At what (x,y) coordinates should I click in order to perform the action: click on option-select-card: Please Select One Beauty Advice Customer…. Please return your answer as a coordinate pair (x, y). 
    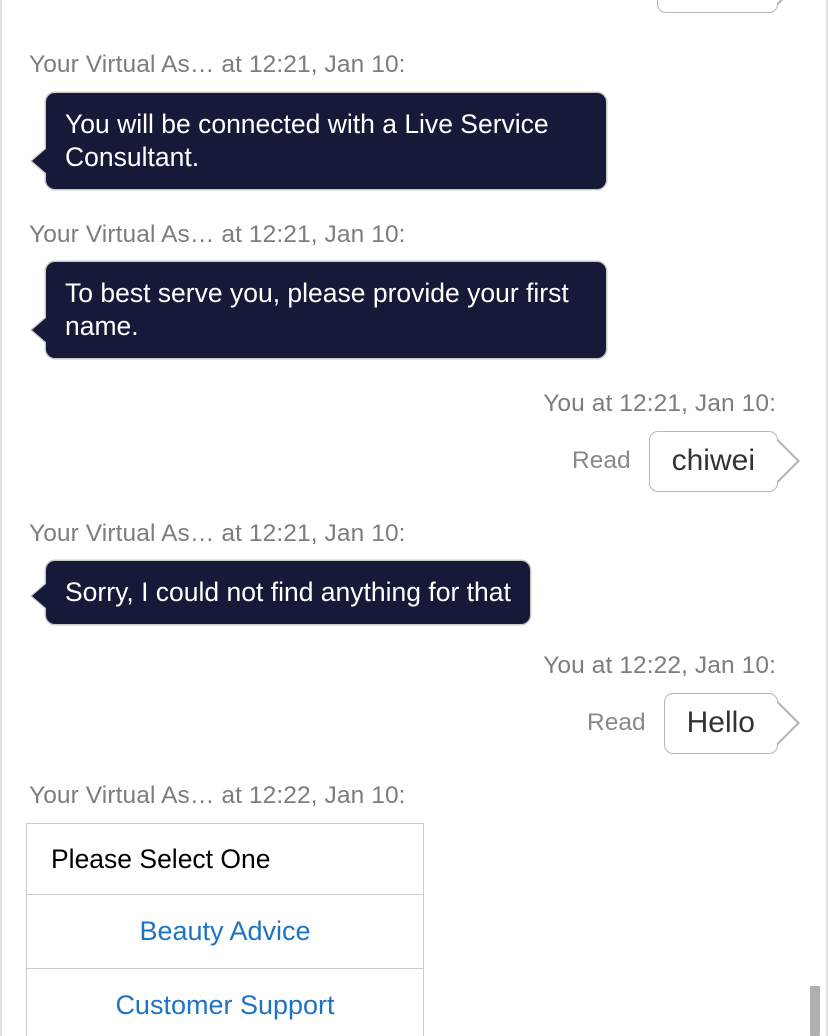
    Looking at the image, I should click on (225, 929).